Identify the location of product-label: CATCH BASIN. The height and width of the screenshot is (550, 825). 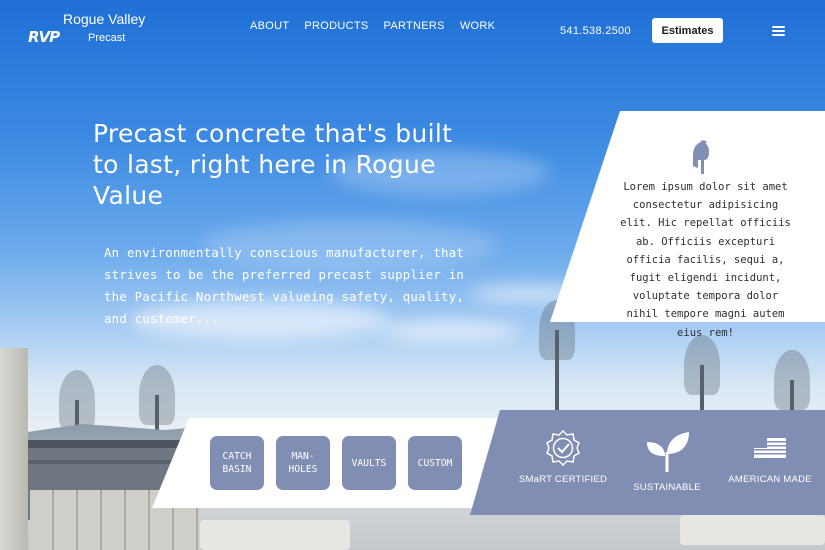
(237, 463).